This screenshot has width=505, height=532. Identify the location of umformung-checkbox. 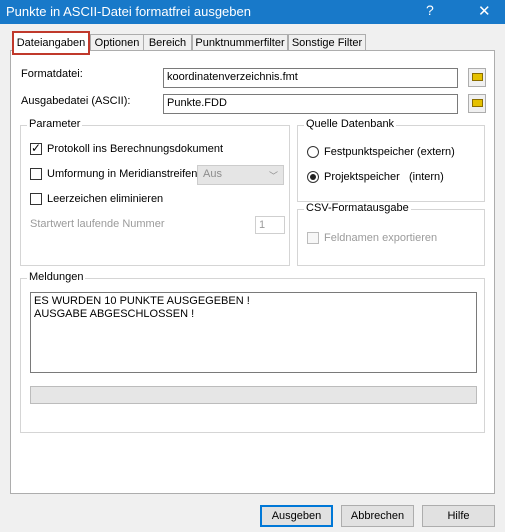
(36, 174).